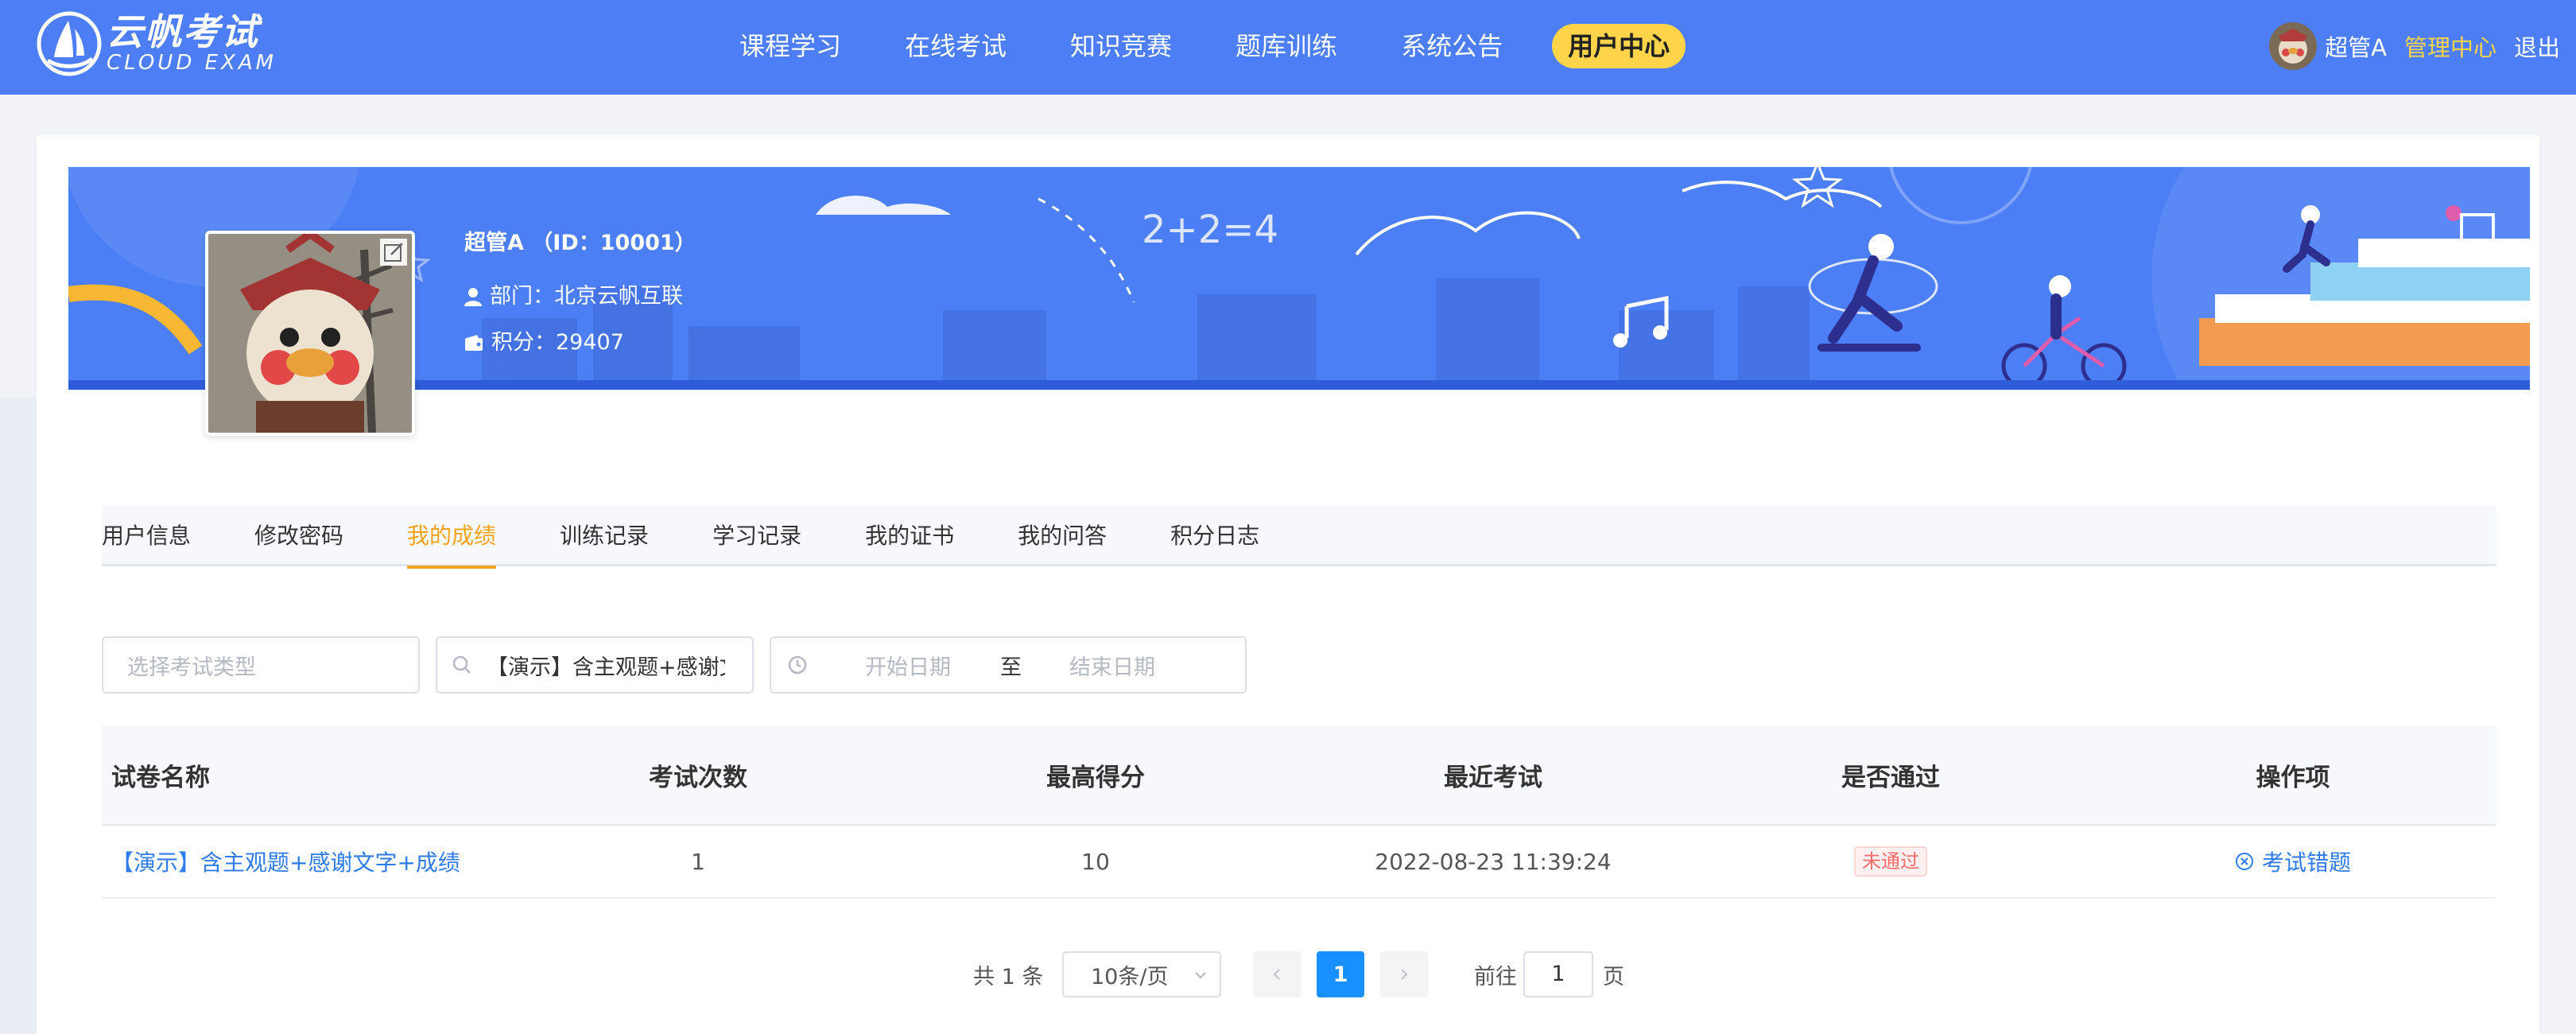  I want to click on profile-avatar, so click(310, 333).